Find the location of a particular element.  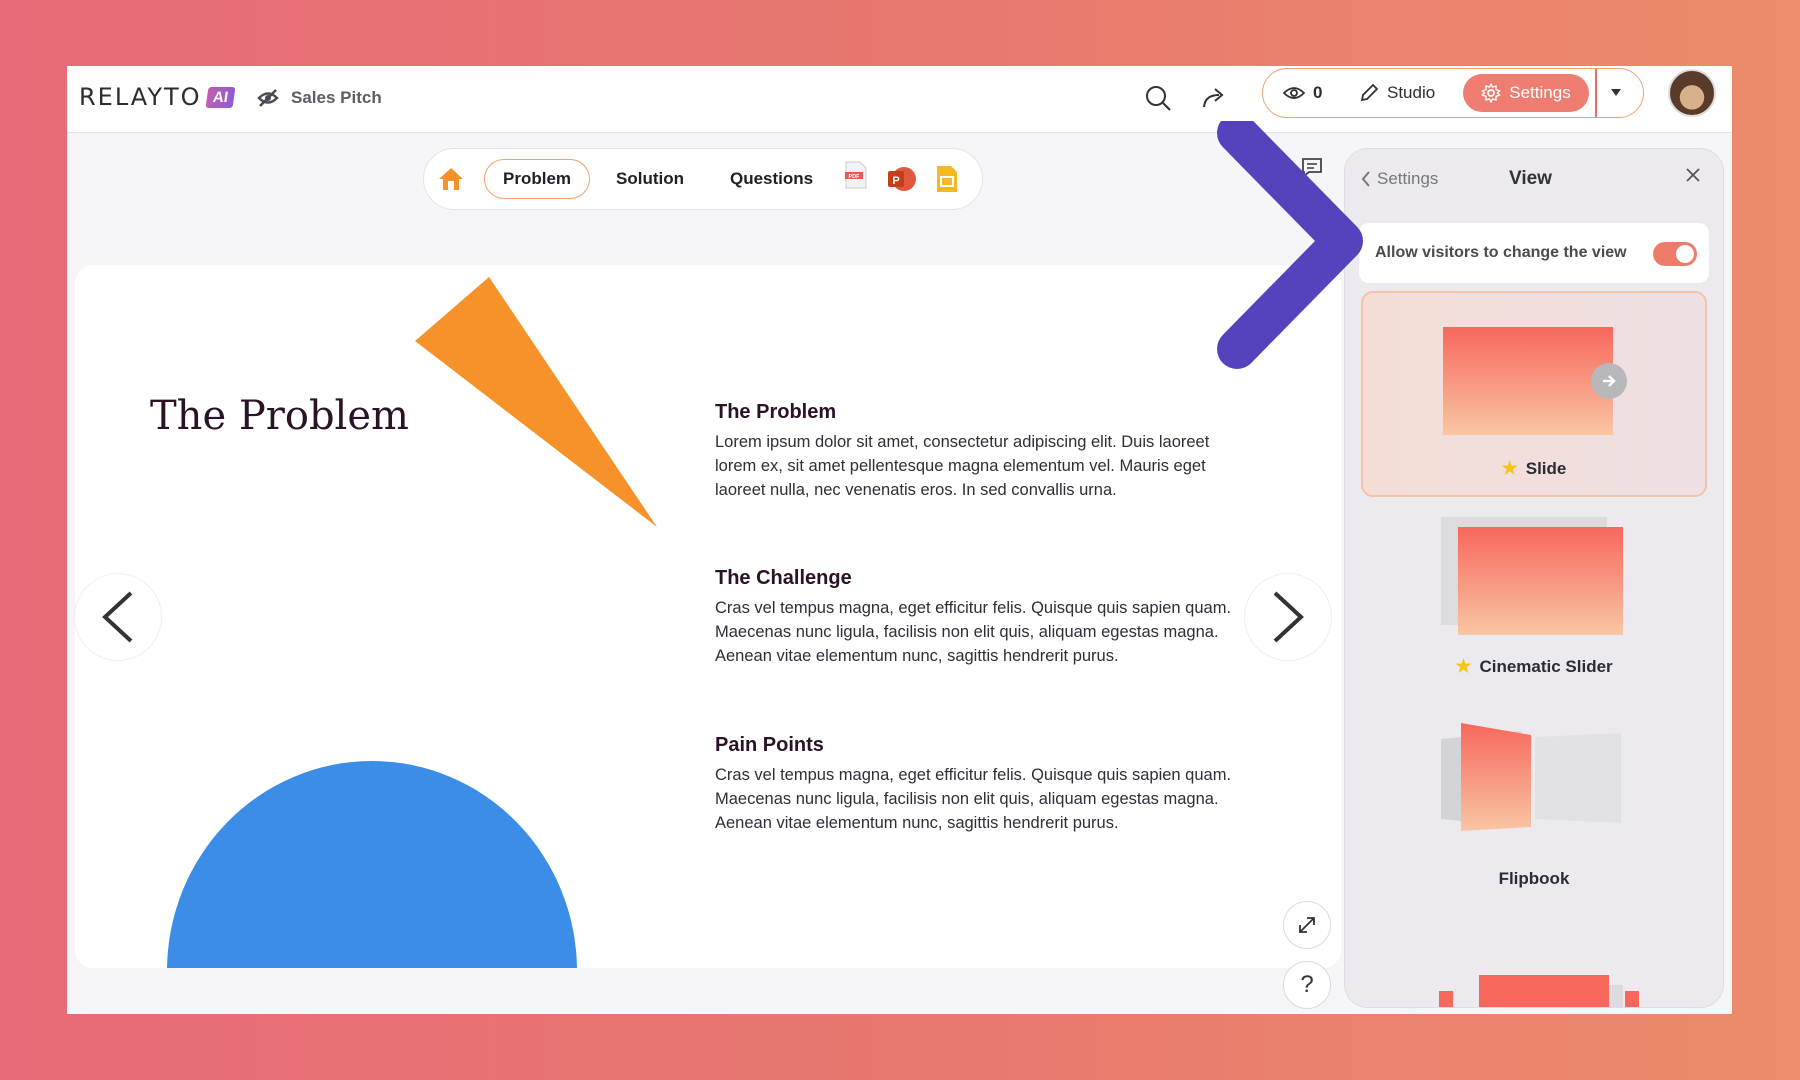

tab-solution-label: Solution is located at coordinates (650, 178).